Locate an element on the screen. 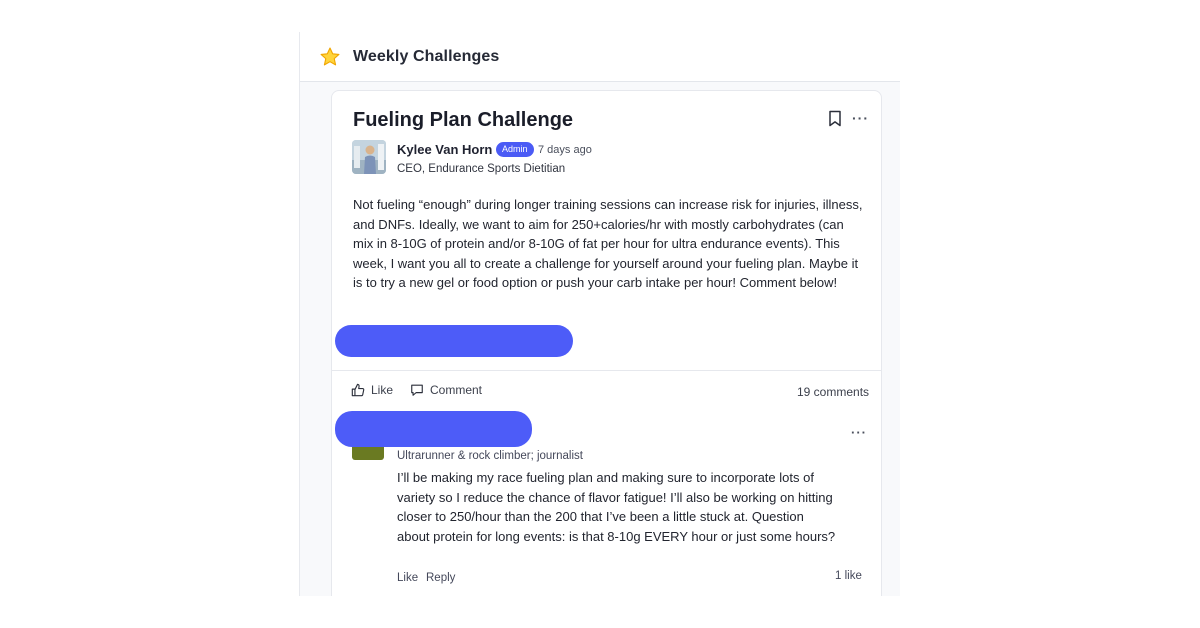 Image resolution: width=1200 pixels, height=628 pixels. author-avatar is located at coordinates (369, 157).